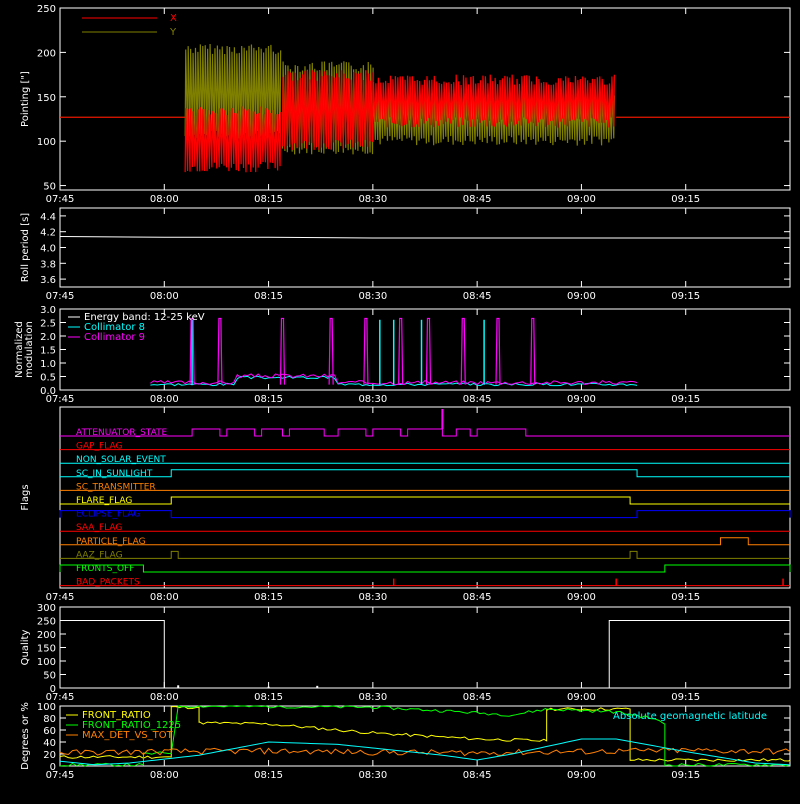 The image size is (800, 804). I want to click on modulation-xtick-label: 08:00, so click(164, 399).